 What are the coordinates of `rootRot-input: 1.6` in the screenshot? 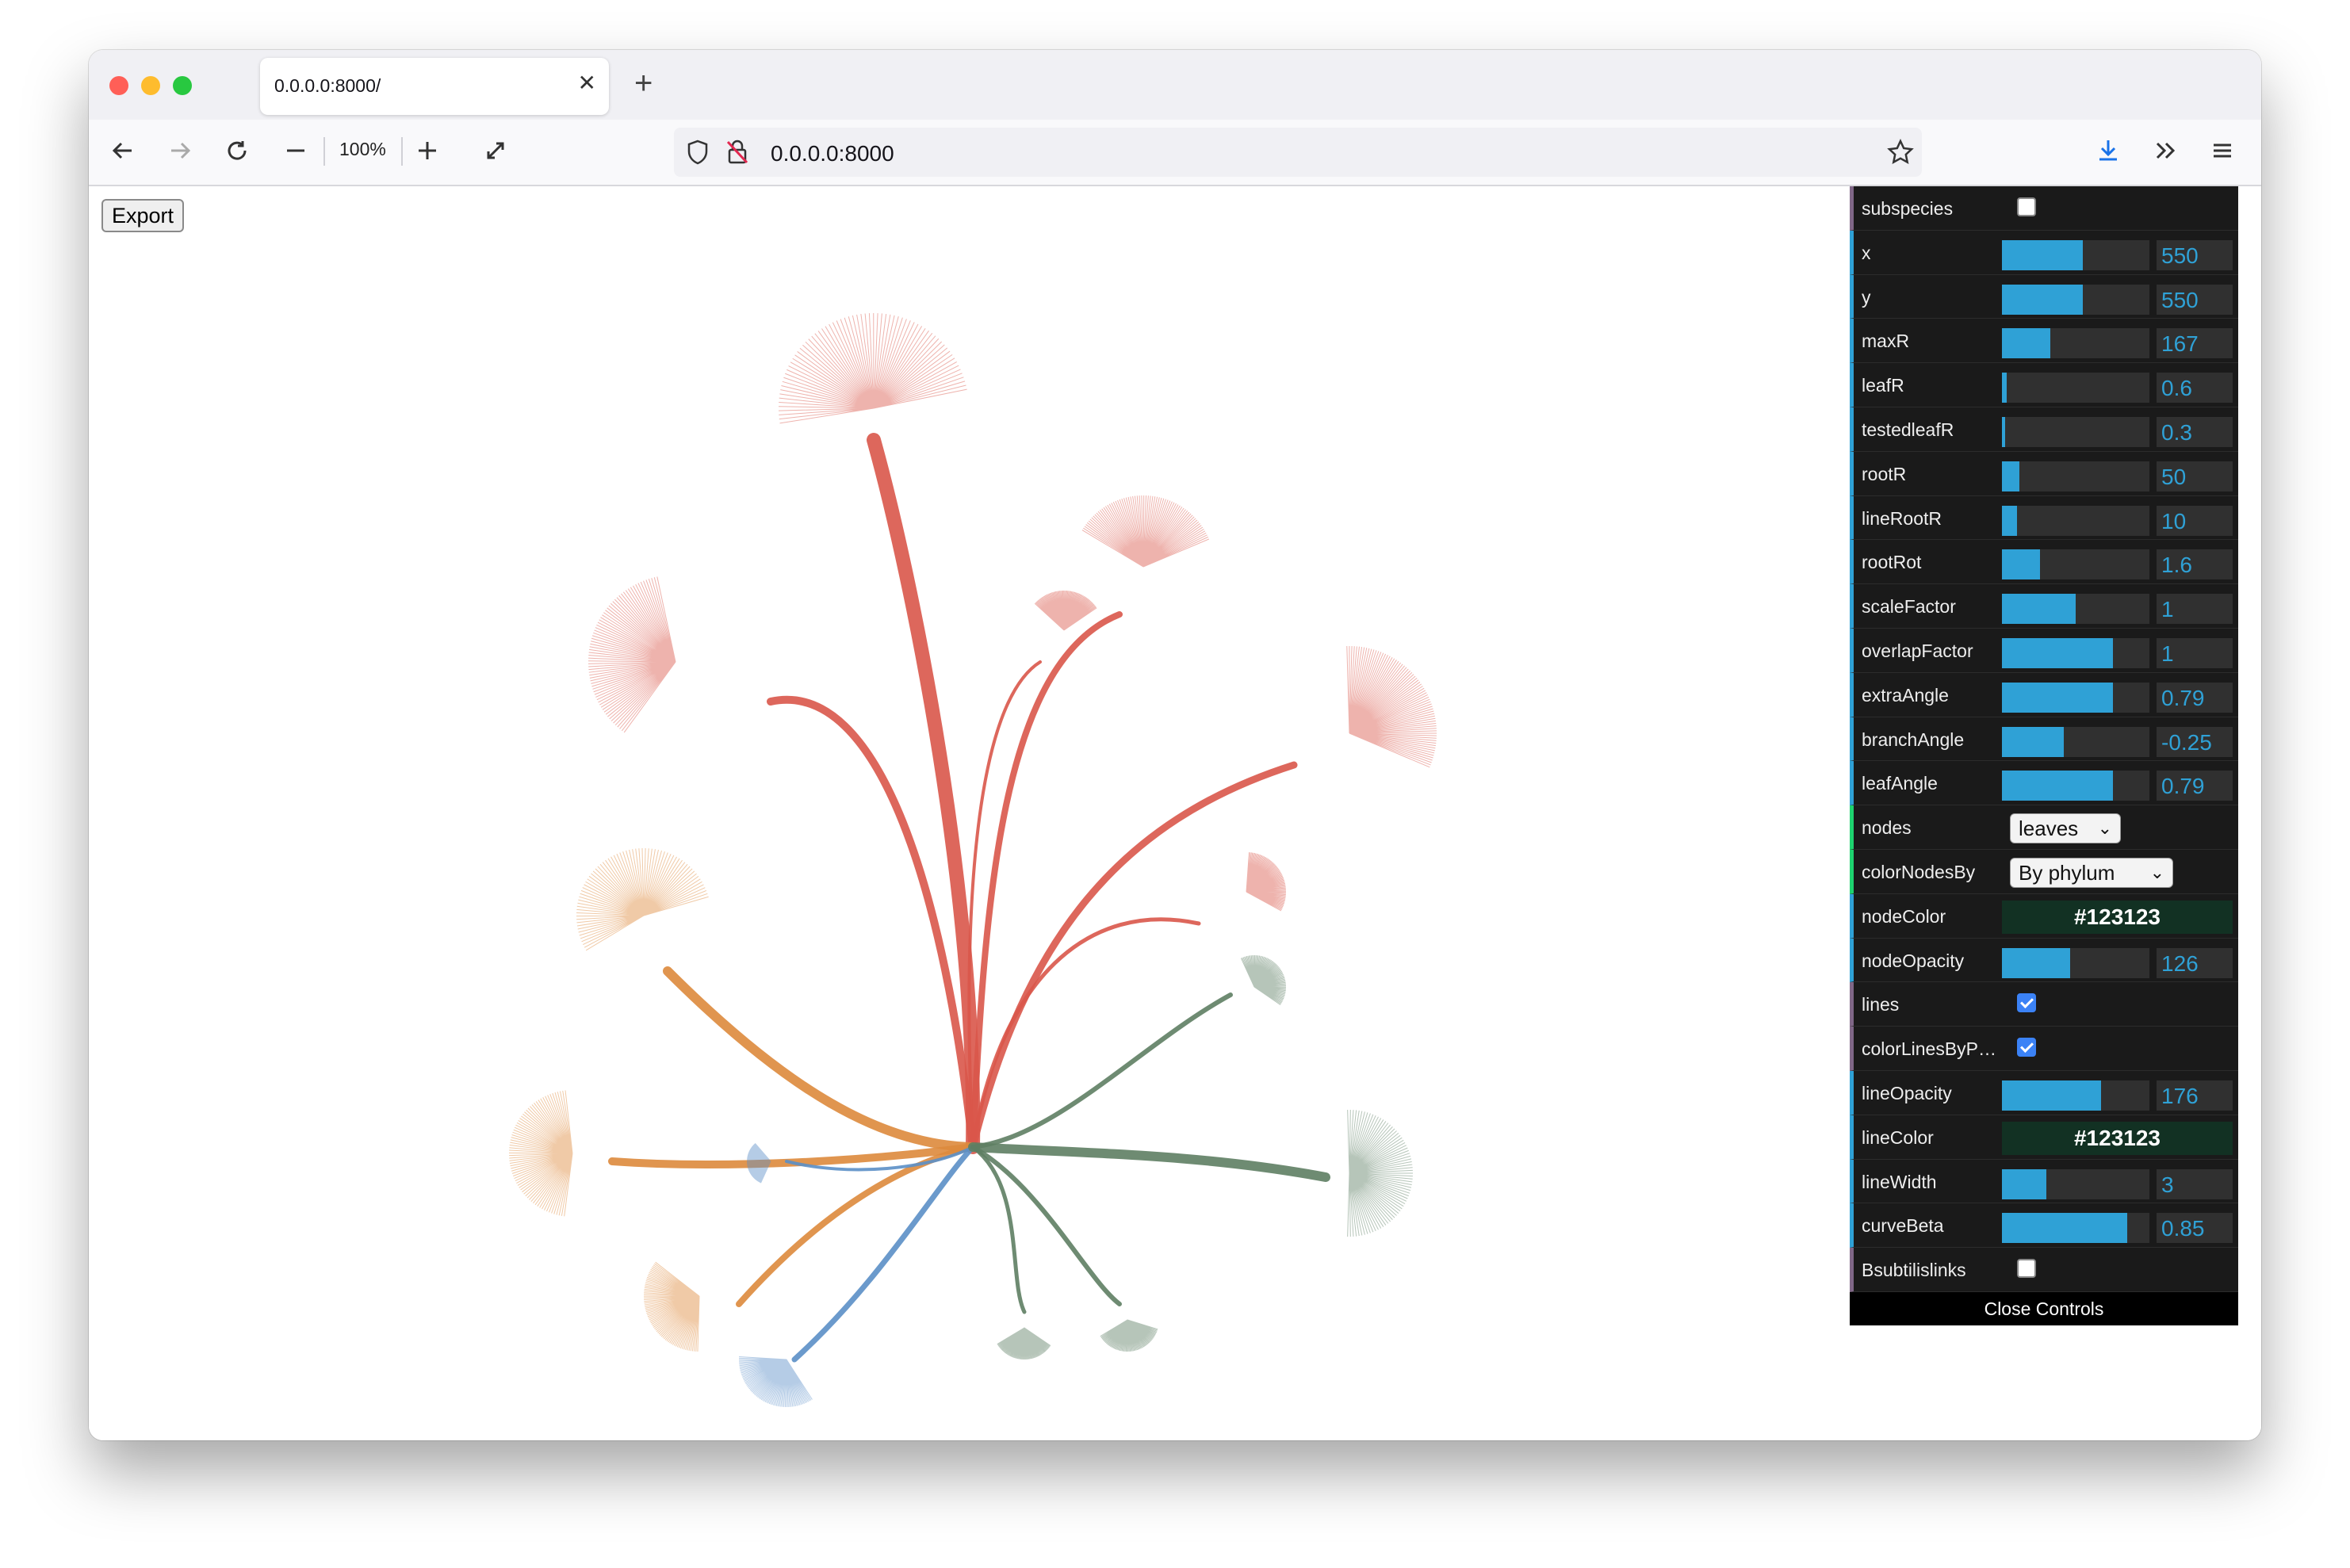 It's located at (2195, 564).